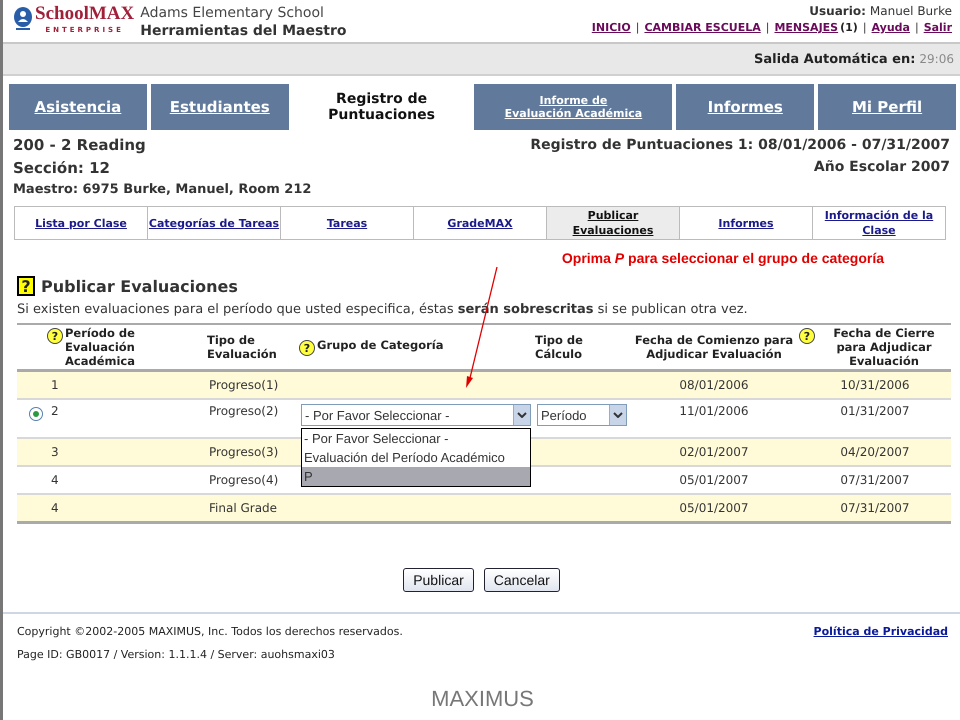 This screenshot has width=960, height=720. Describe the element at coordinates (23, 18) in the screenshot. I see `logo-icon` at that location.